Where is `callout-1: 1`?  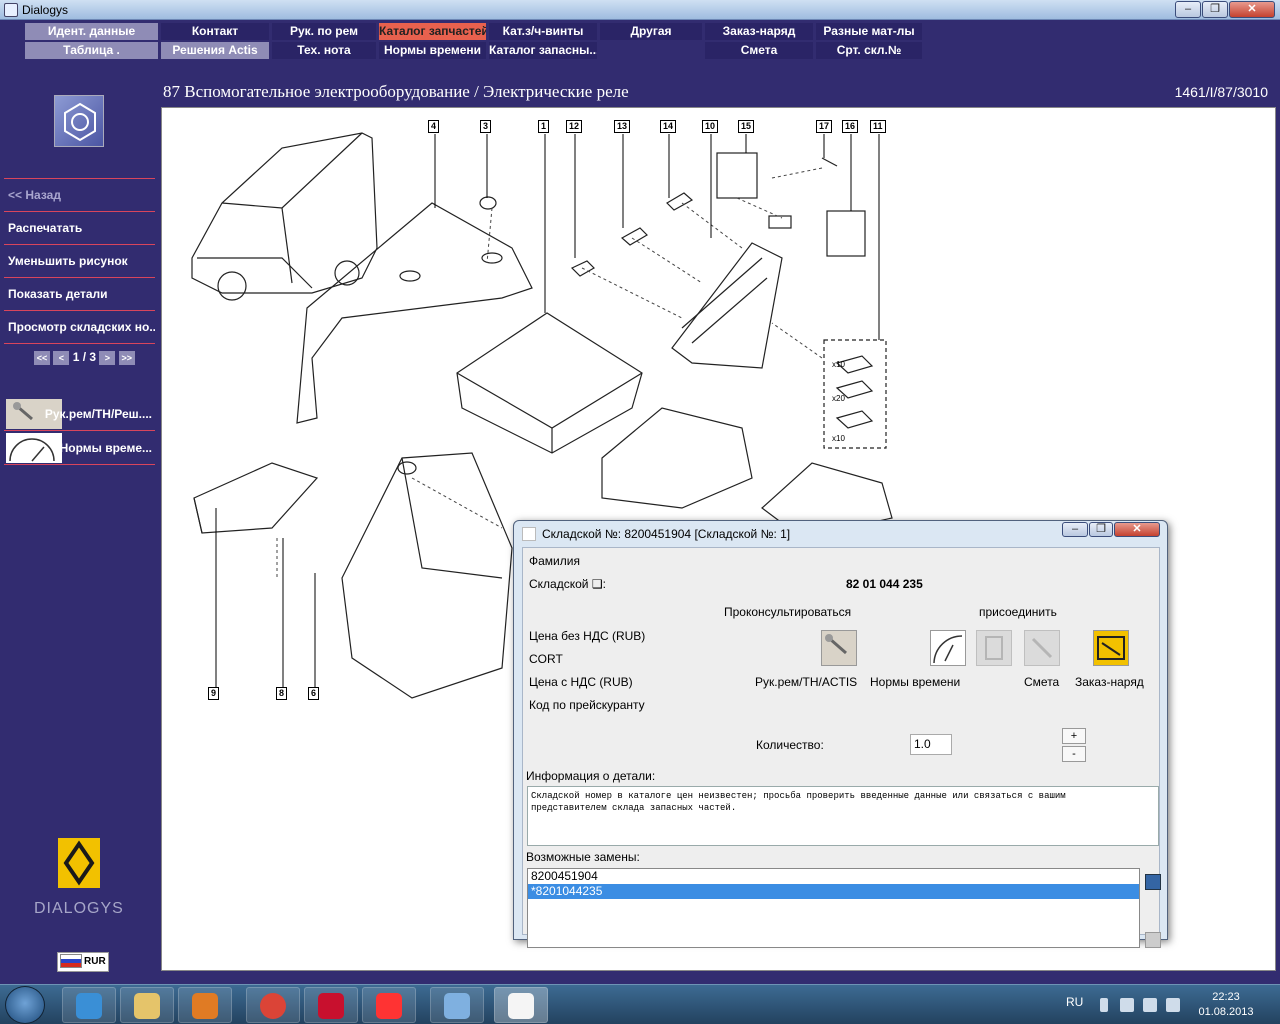
callout-1: 1 is located at coordinates (544, 126).